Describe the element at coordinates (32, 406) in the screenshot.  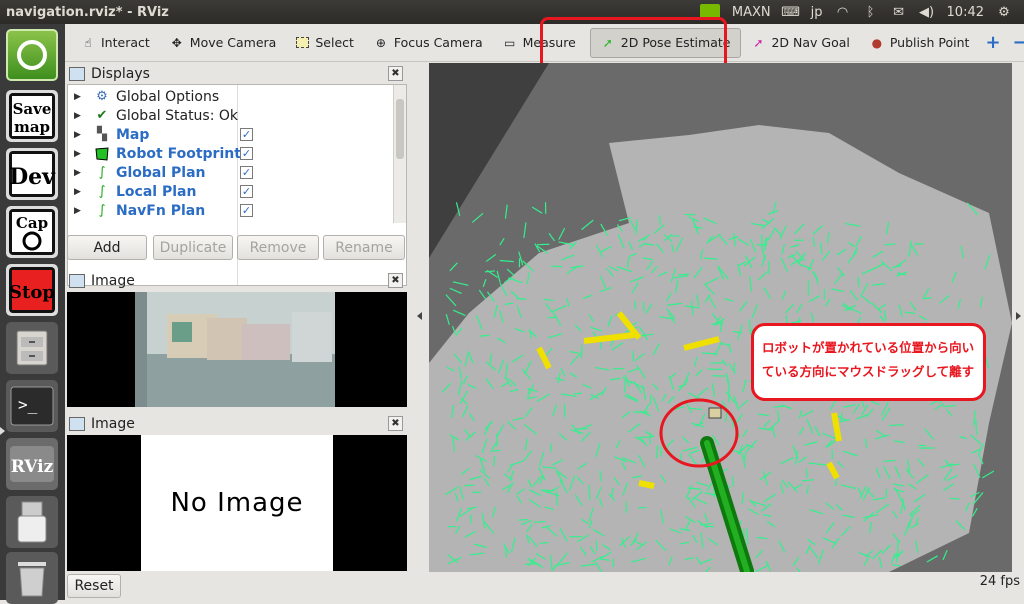
I see `terminal-icon: >_` at that location.